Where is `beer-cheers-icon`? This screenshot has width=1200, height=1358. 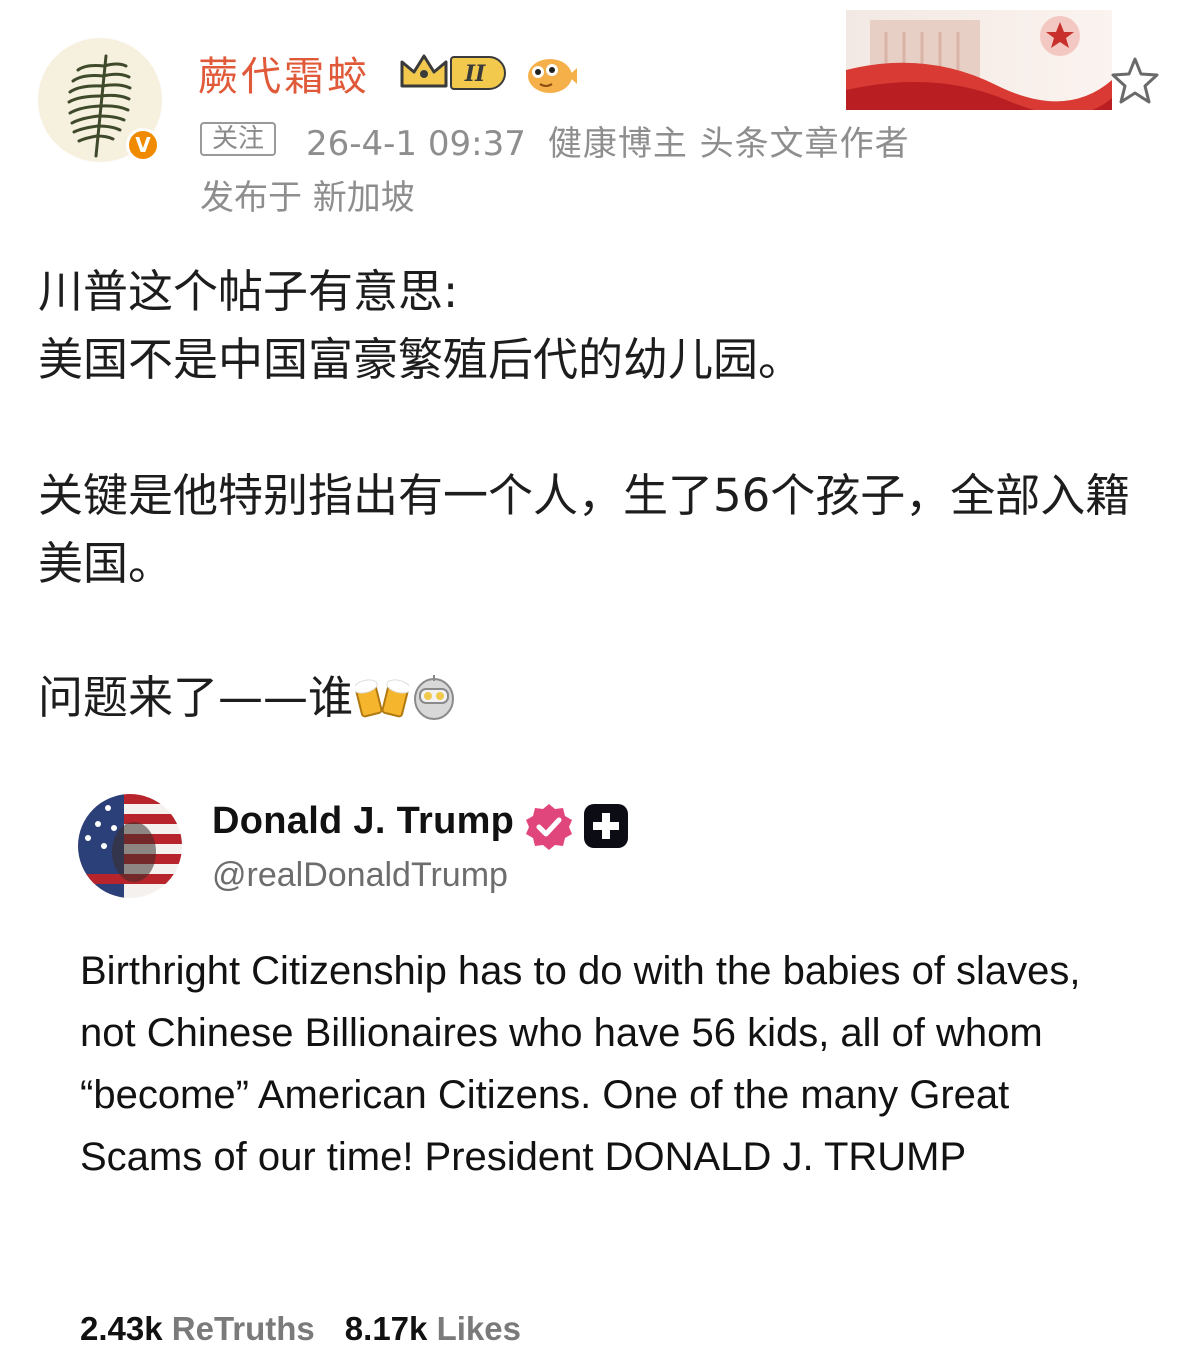
beer-cheers-icon is located at coordinates (382, 698).